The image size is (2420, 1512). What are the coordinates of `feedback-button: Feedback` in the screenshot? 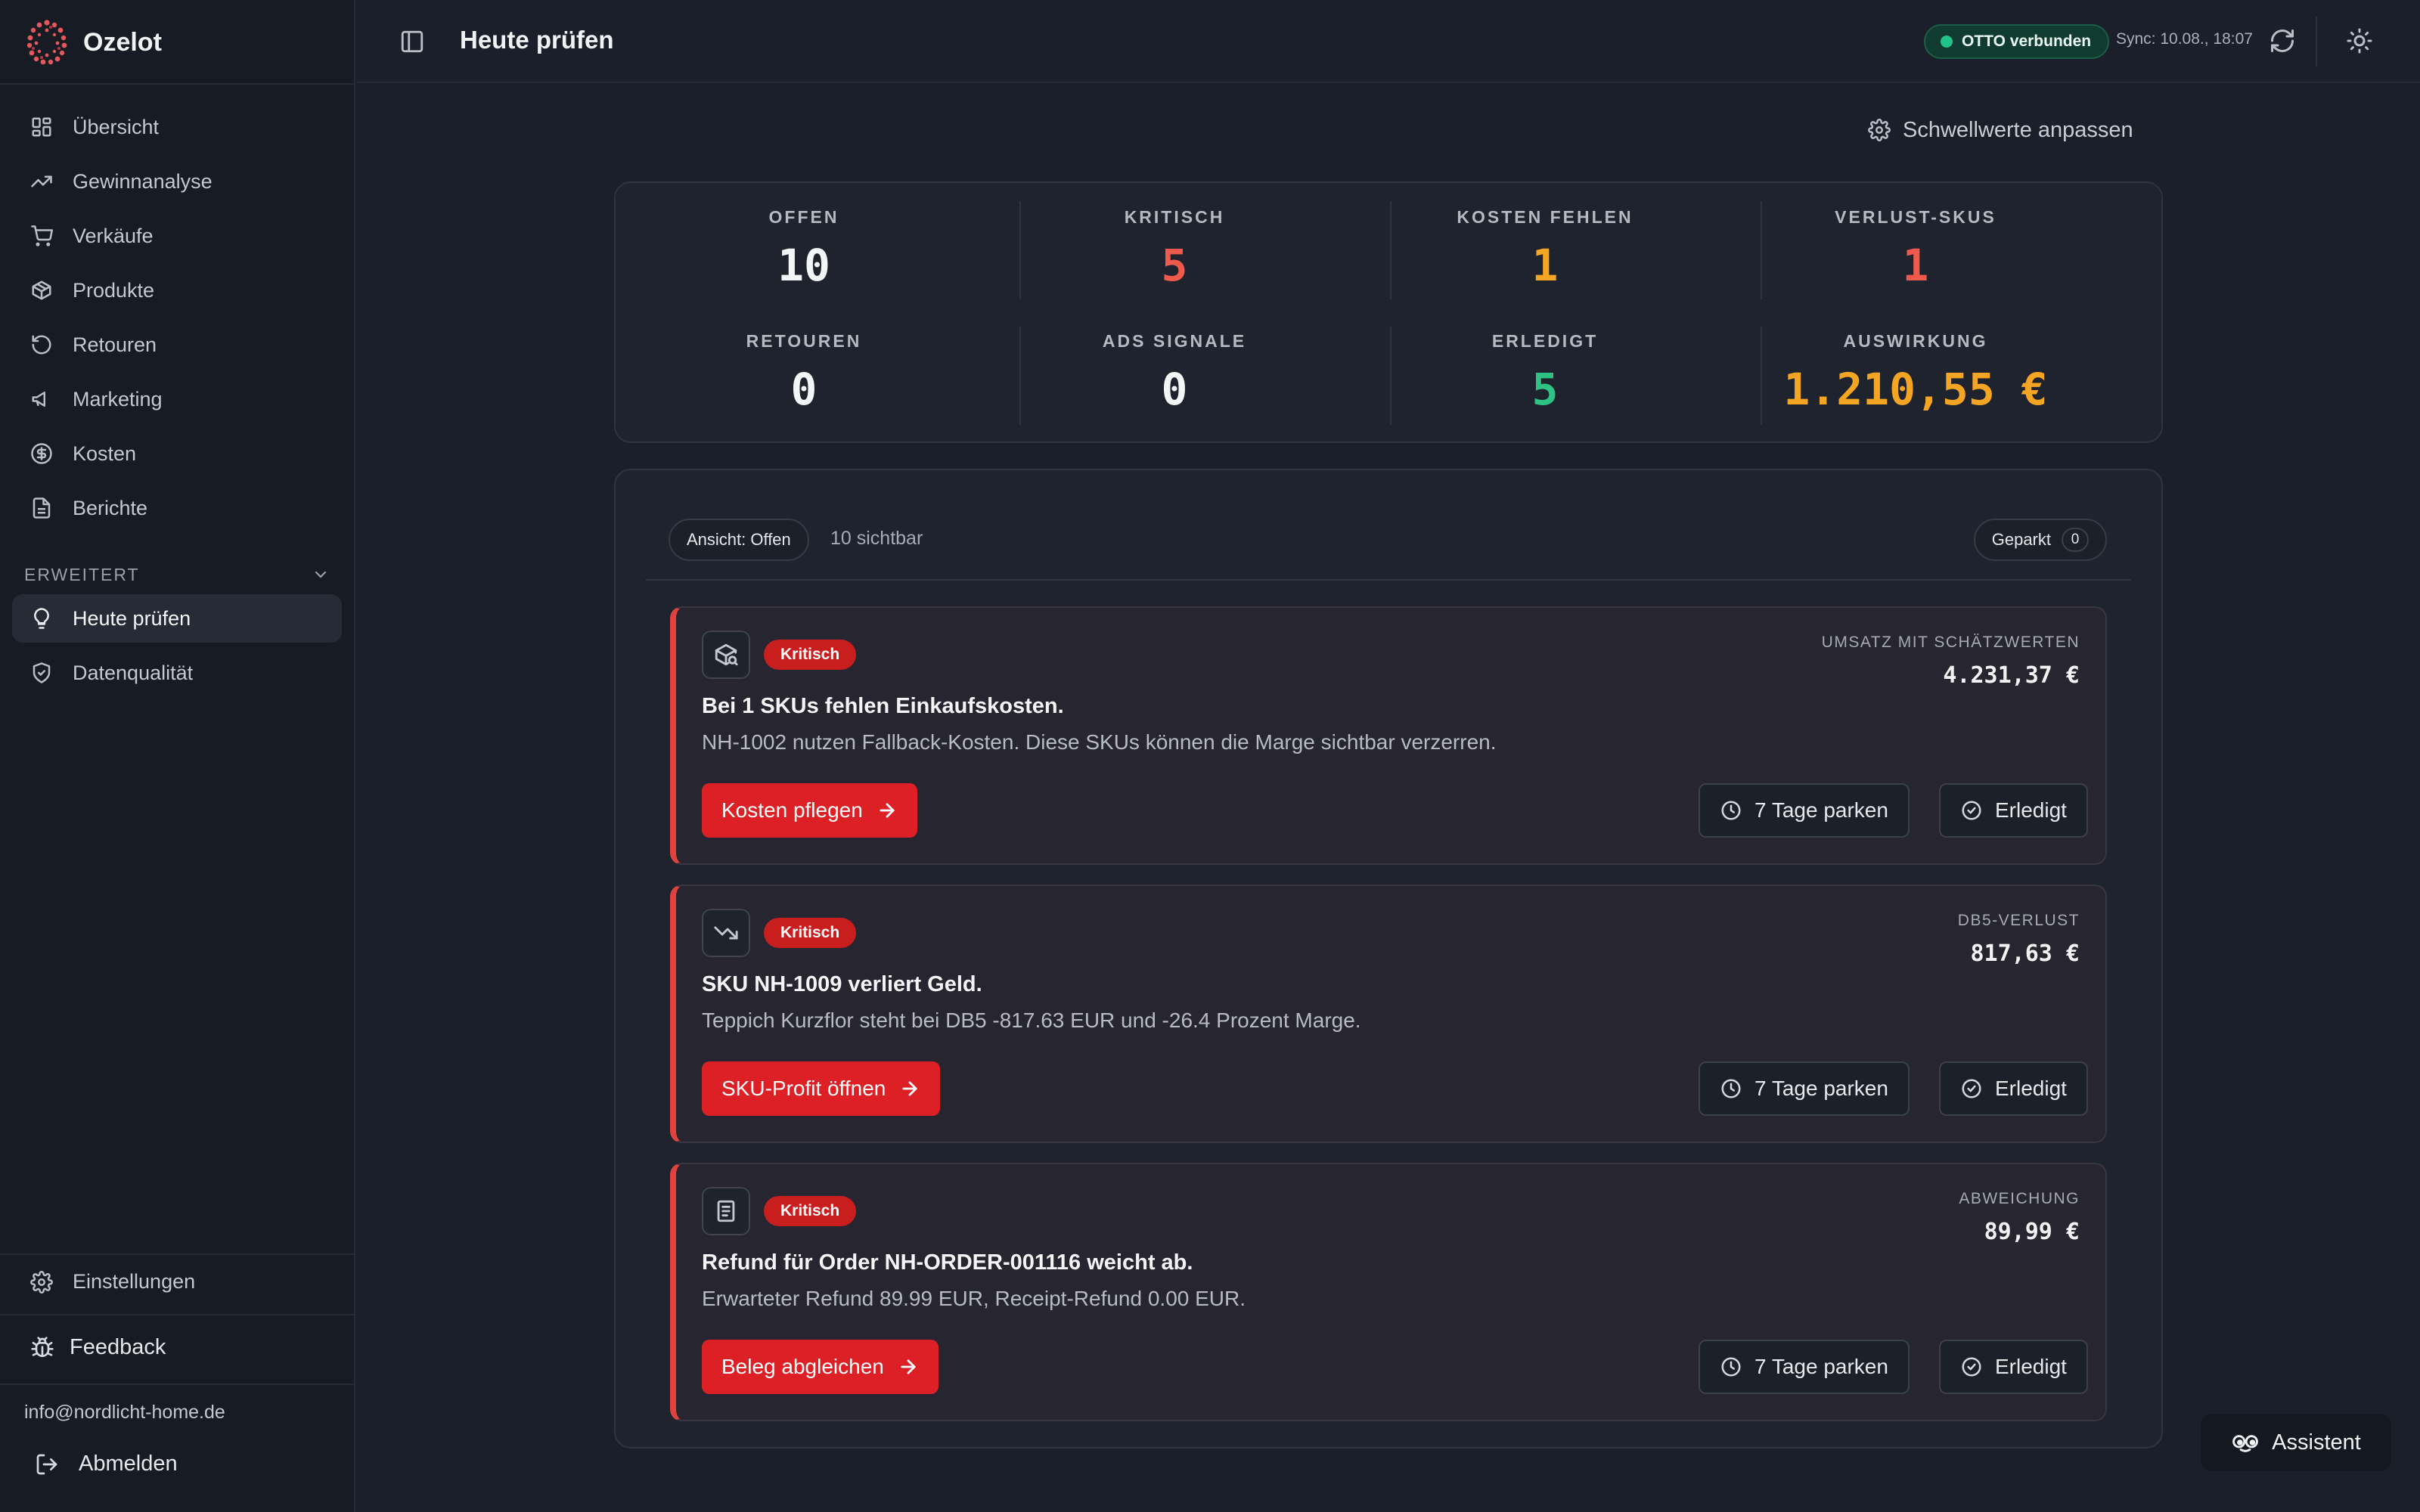 It's located at (98, 1347).